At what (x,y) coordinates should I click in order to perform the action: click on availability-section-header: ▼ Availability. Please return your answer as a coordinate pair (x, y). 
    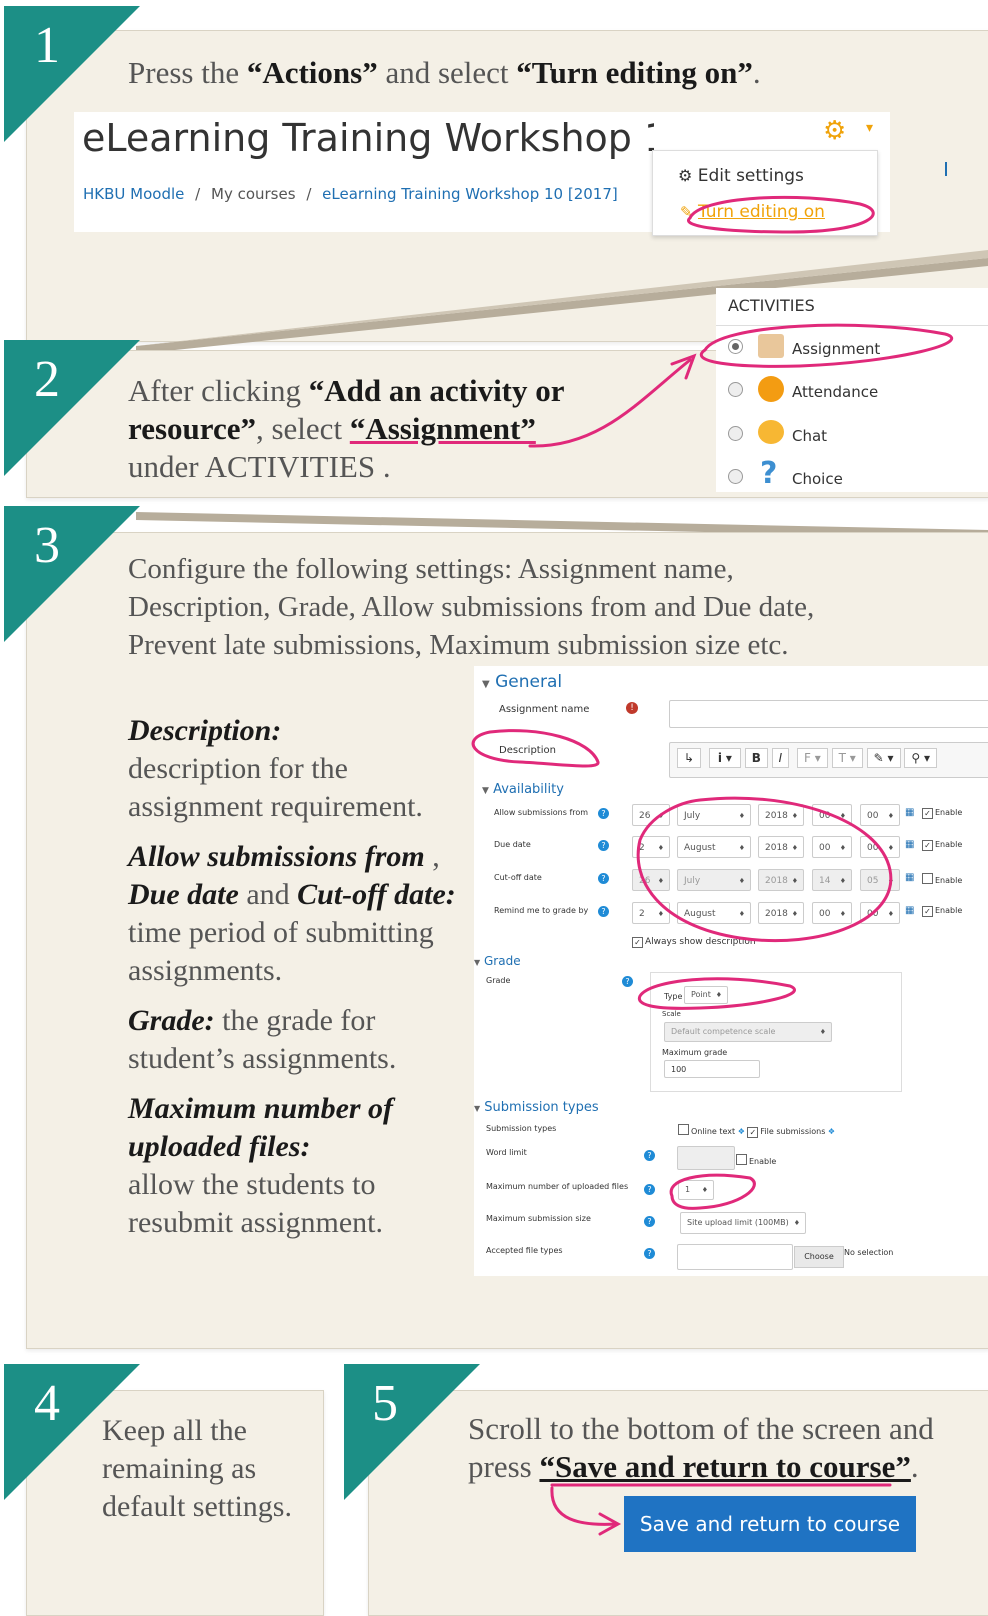
    Looking at the image, I should click on (523, 789).